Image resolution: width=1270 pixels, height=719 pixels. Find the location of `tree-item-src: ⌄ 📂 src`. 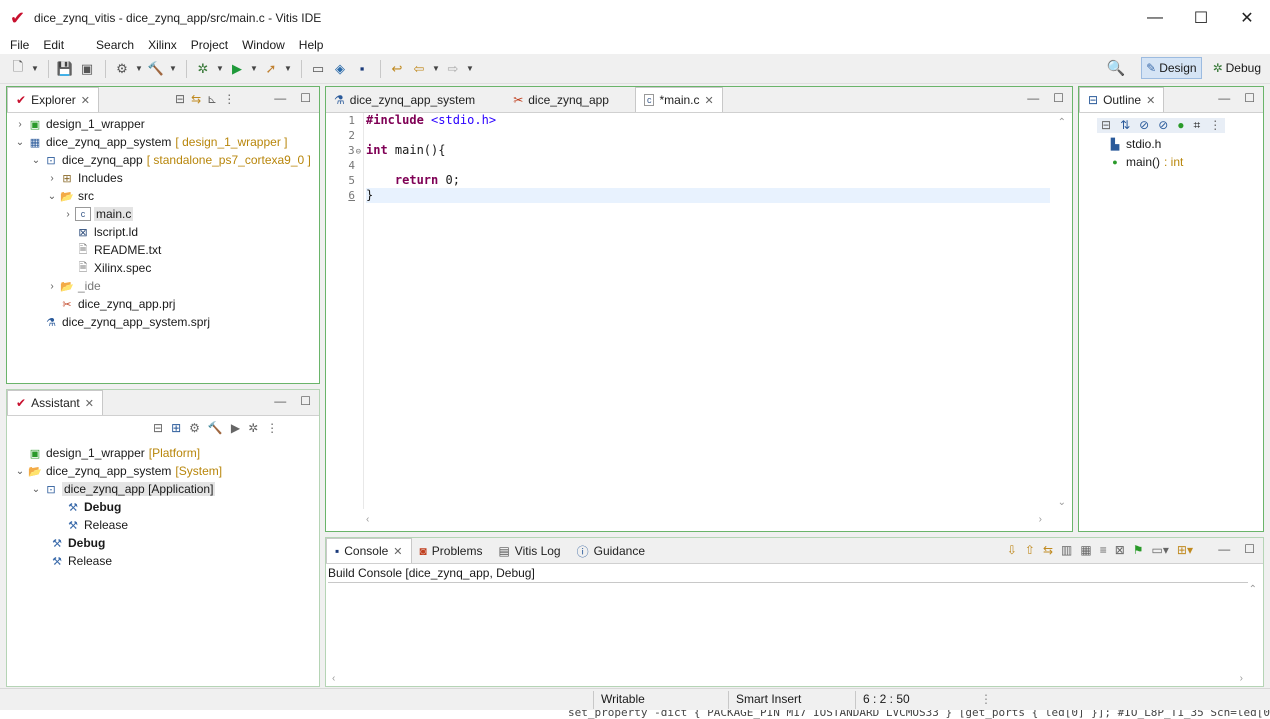

tree-item-src: ⌄ 📂 src is located at coordinates (162, 196).